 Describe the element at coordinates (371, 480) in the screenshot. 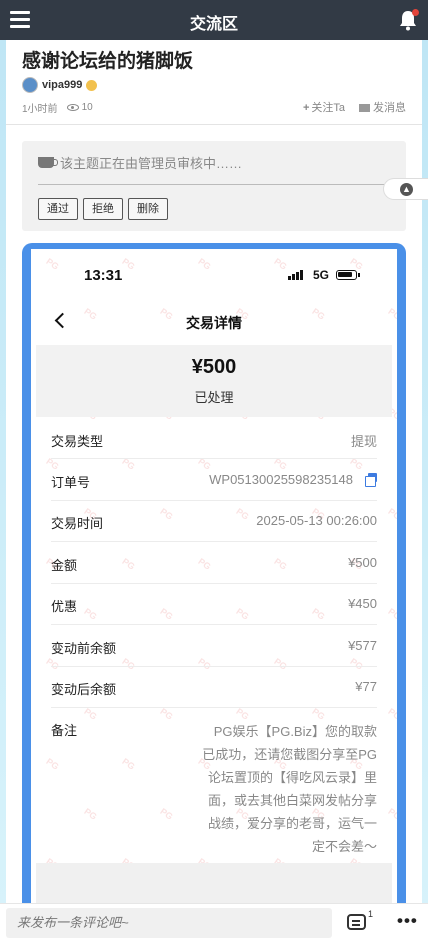

I see `copy-icon` at that location.